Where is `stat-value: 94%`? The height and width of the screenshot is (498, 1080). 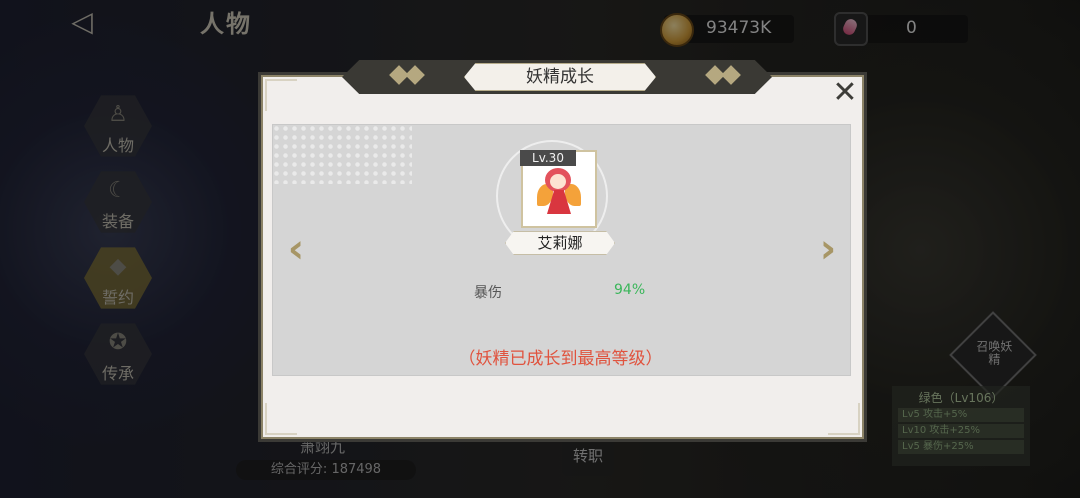
stat-value: 94% is located at coordinates (630, 290).